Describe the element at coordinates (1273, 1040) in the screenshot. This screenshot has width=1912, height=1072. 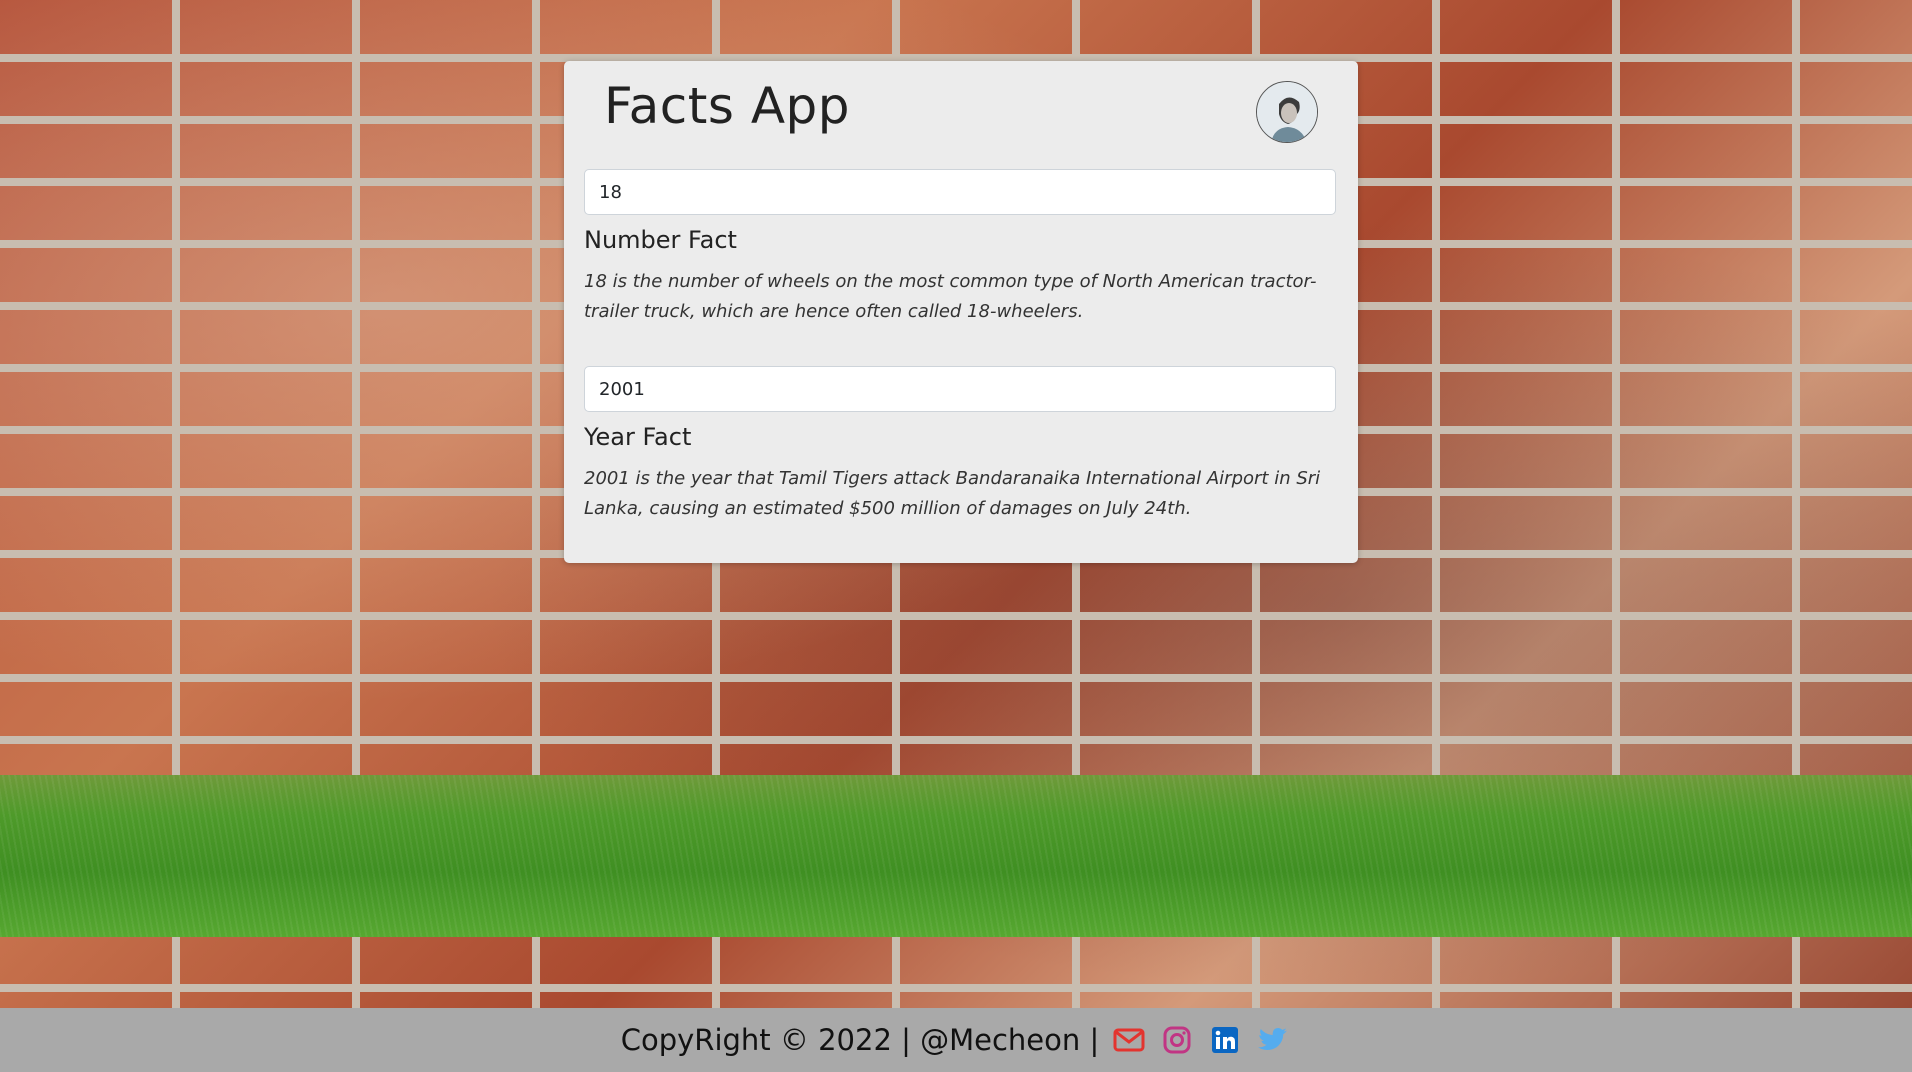
I see `twitter-icon` at that location.